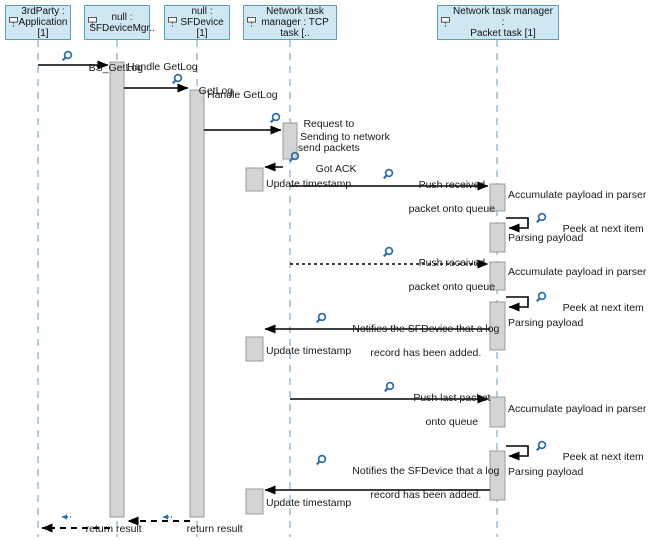  Describe the element at coordinates (603, 308) in the screenshot. I see `message-label-peek-2-text: Peek at next item` at that location.